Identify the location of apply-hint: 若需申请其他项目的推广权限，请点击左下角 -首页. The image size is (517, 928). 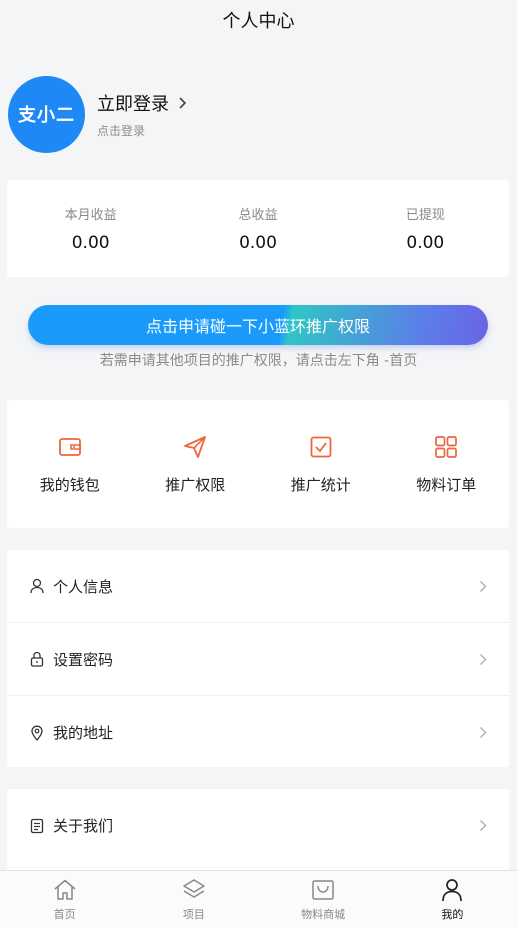
(258, 361).